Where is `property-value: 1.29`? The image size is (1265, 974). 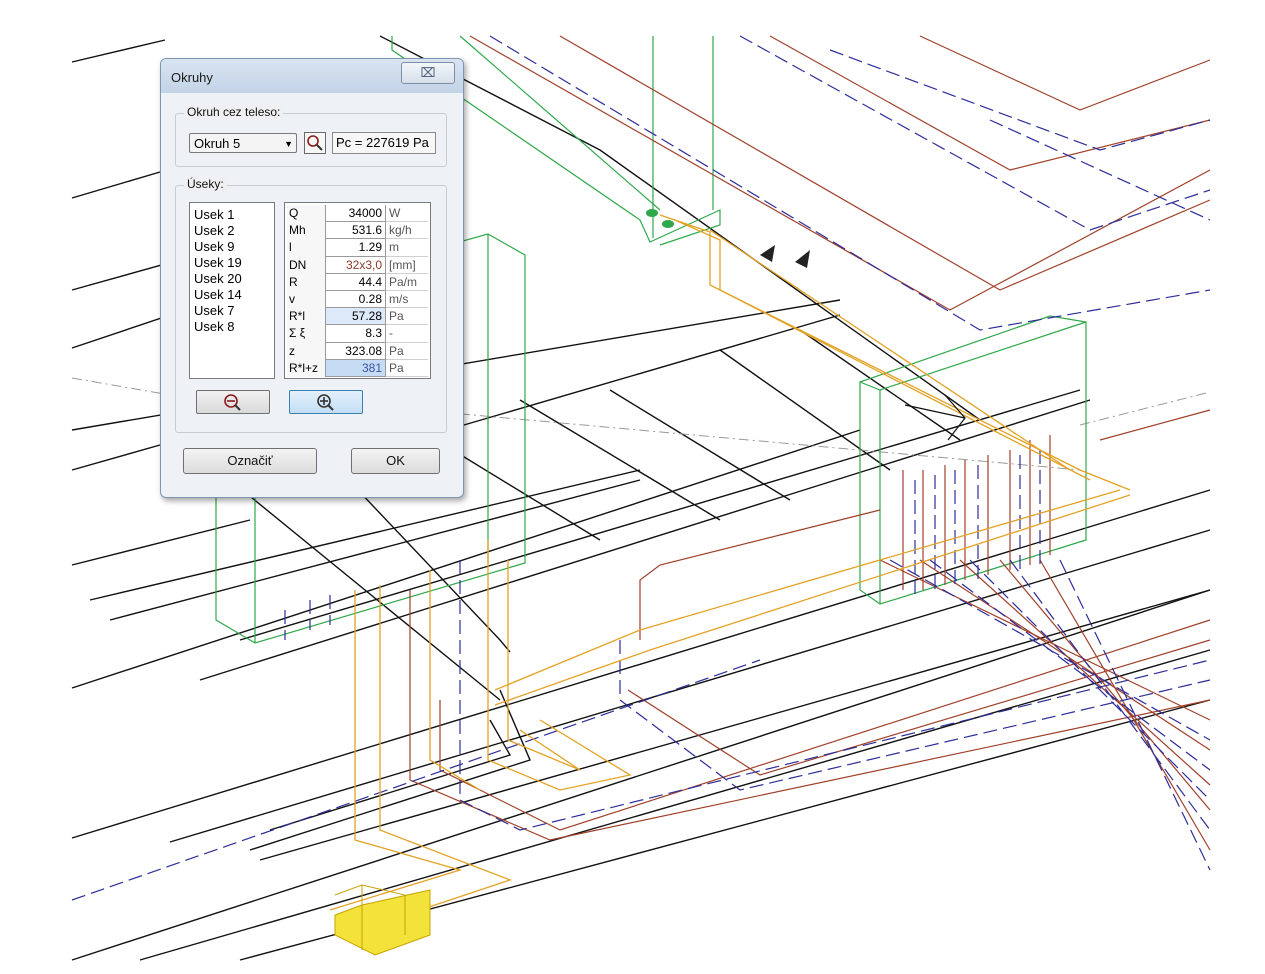
property-value: 1.29 is located at coordinates (355, 248).